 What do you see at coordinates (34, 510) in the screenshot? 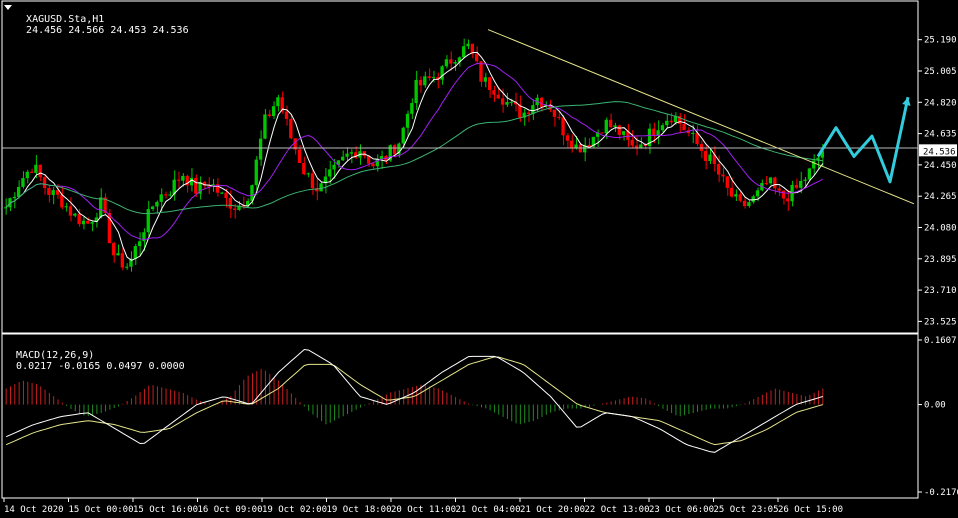
I see `x-tick-label: 14 Oct 2020` at bounding box center [34, 510].